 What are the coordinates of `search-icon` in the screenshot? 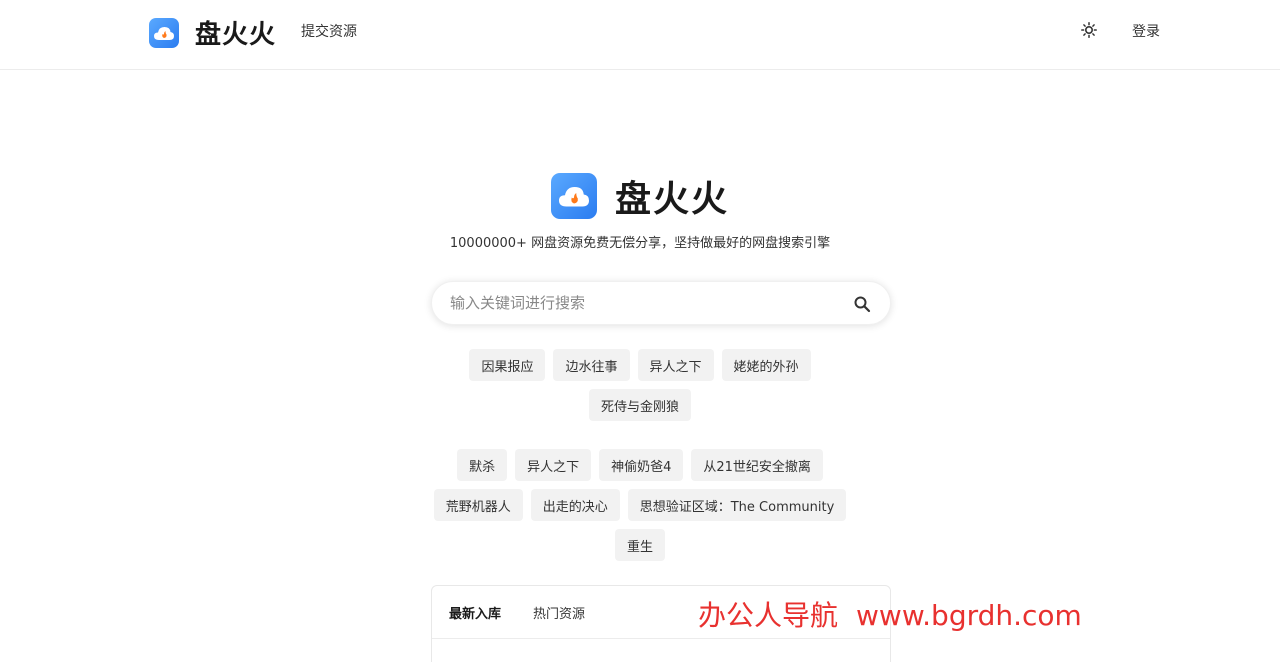 It's located at (862, 304).